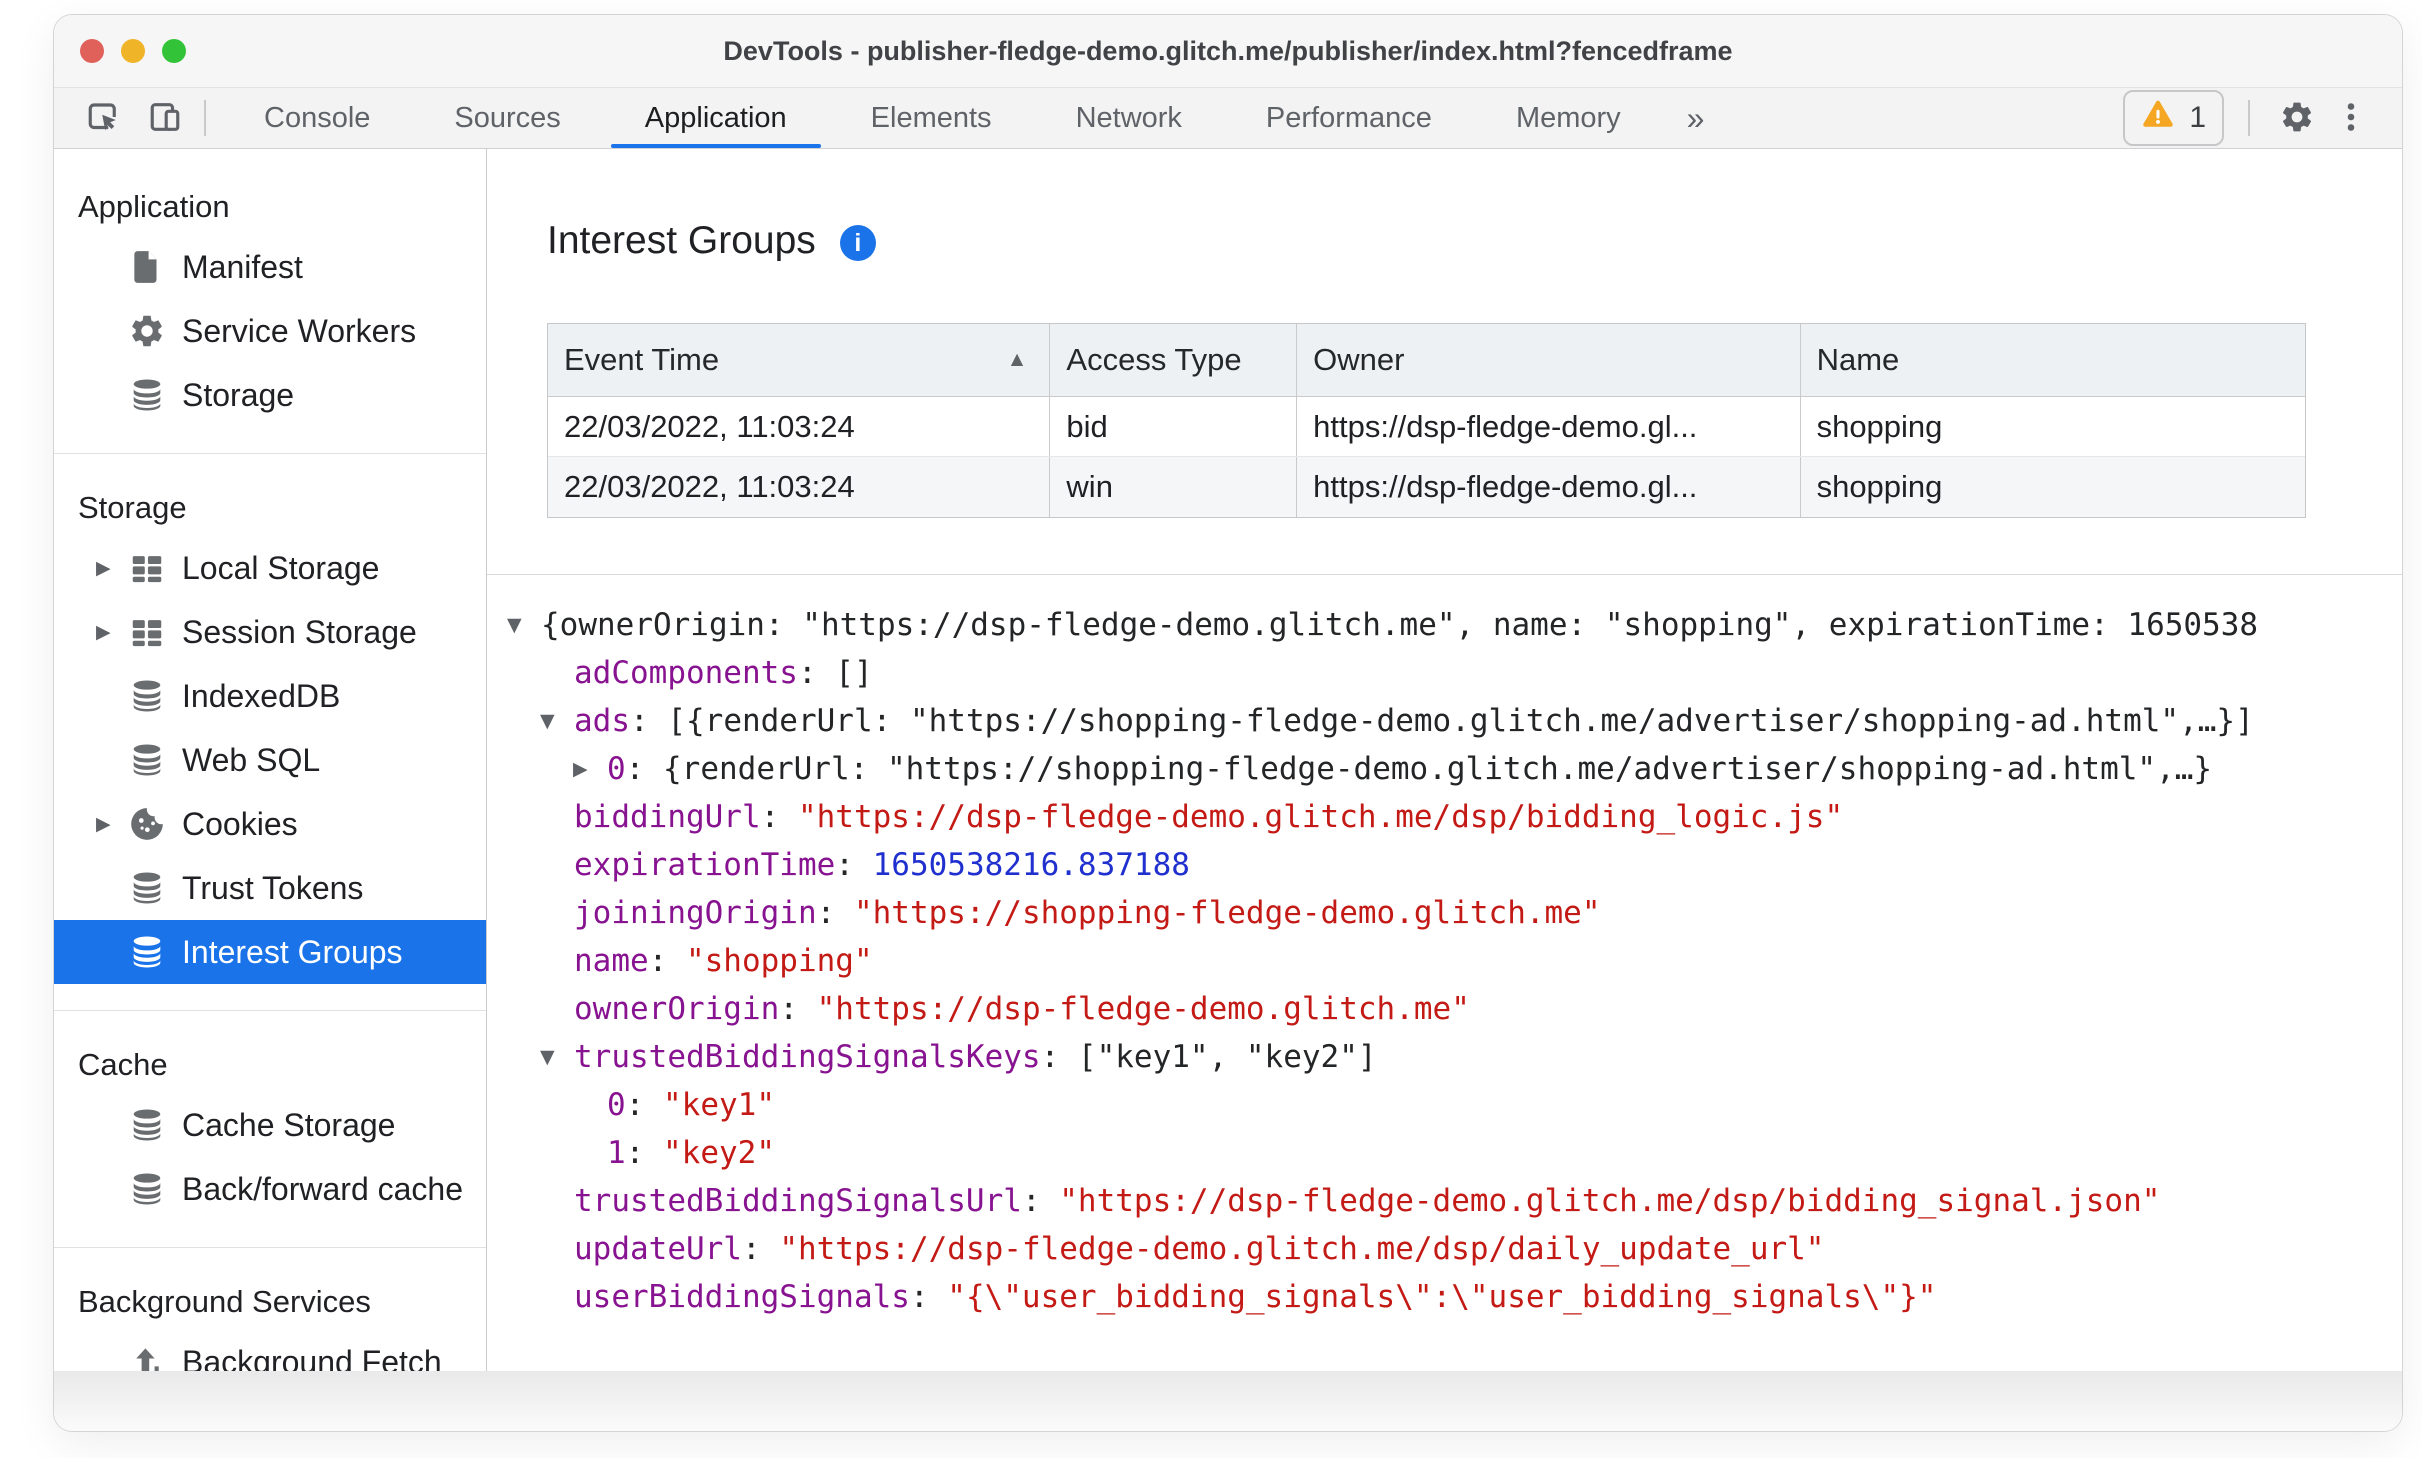 The image size is (2422, 1458). What do you see at coordinates (147, 1362) in the screenshot?
I see `fetch-arrows-icon` at bounding box center [147, 1362].